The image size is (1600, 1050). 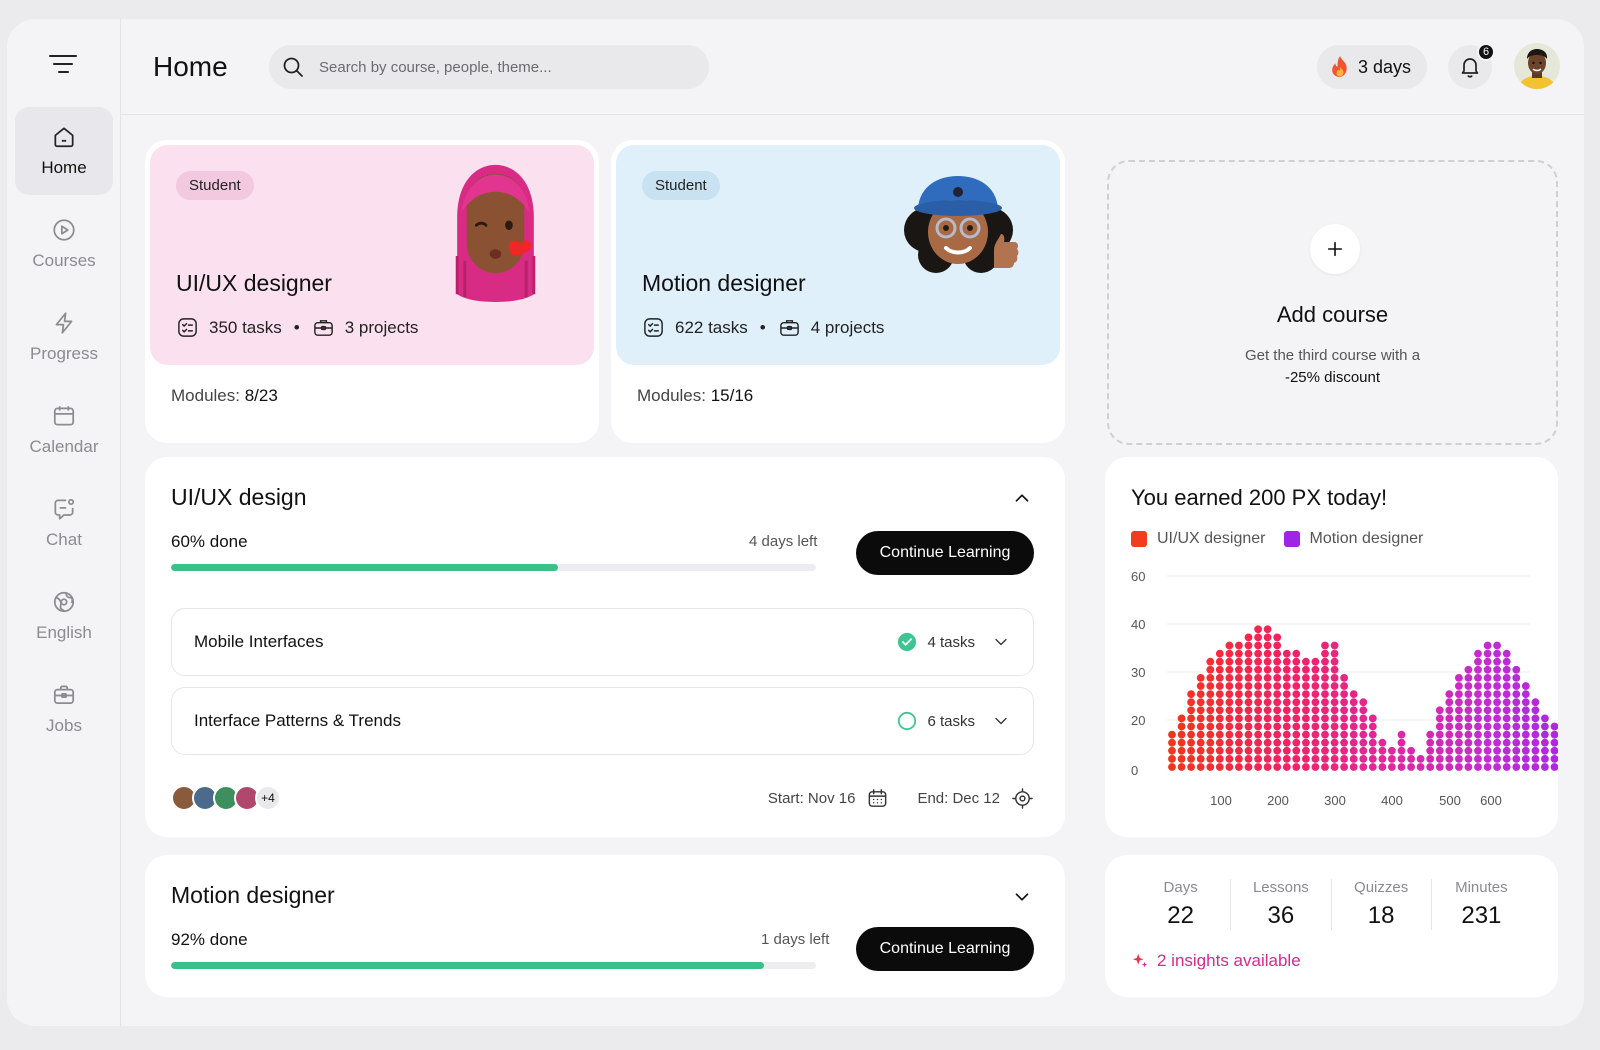 I want to click on modules-value: 8/23, so click(x=261, y=395).